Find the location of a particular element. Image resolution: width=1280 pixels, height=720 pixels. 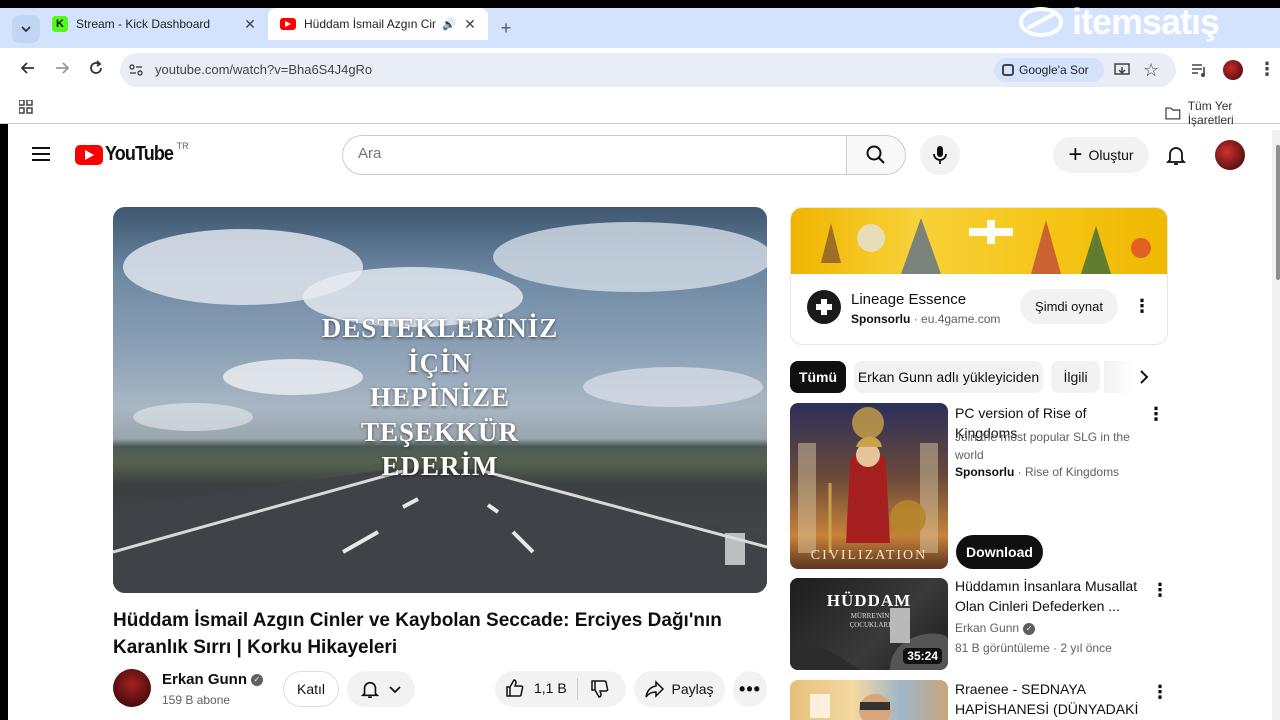

profile-avatar is located at coordinates (1233, 70).